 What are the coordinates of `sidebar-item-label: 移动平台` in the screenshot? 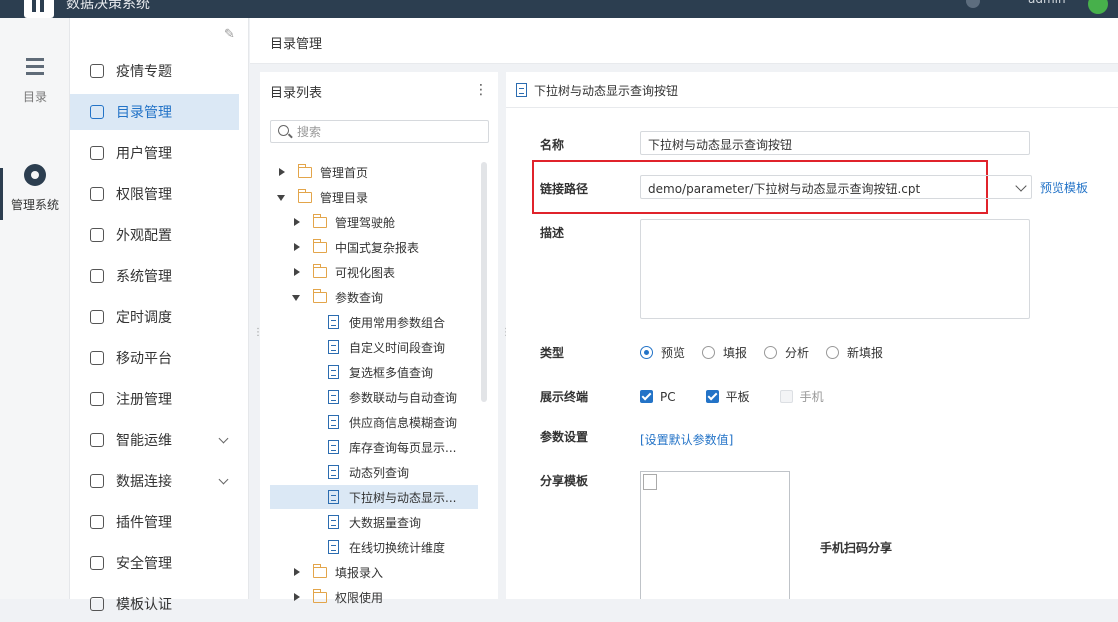 It's located at (144, 359).